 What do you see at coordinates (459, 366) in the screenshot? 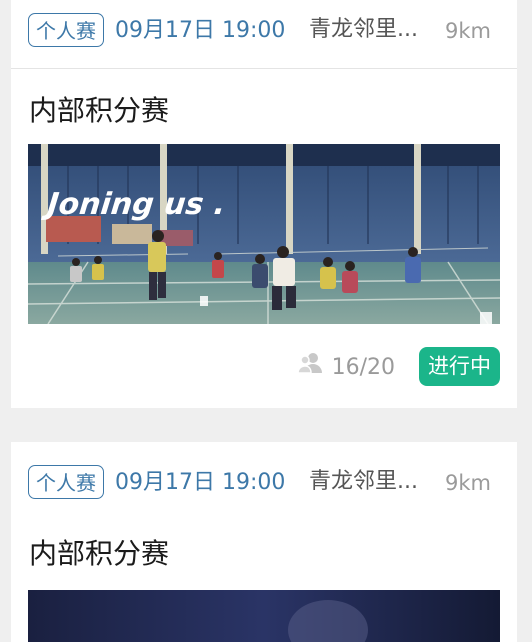
I see `status-badge: 进行中` at bounding box center [459, 366].